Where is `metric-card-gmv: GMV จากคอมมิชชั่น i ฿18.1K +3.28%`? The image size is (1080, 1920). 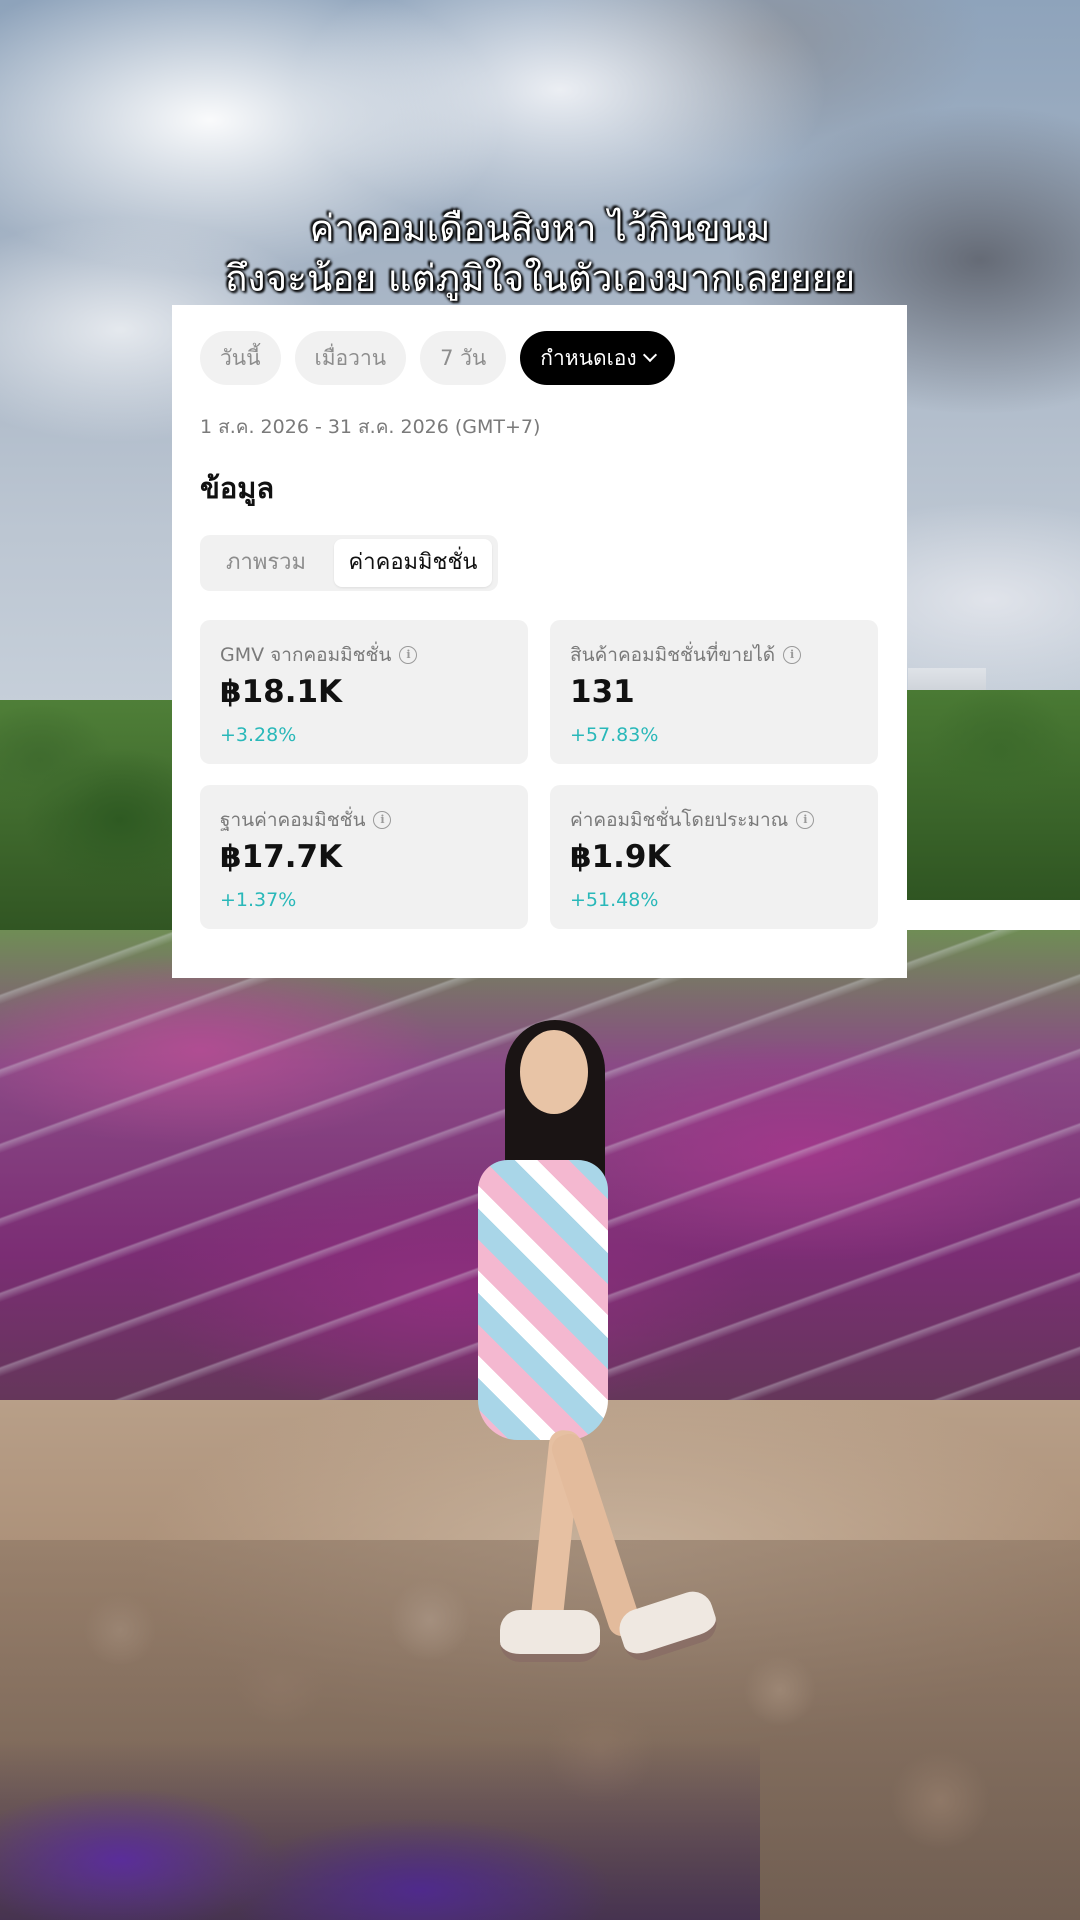
metric-card-gmv: GMV จากคอมมิชชั่น i ฿18.1K +3.28% is located at coordinates (364, 692).